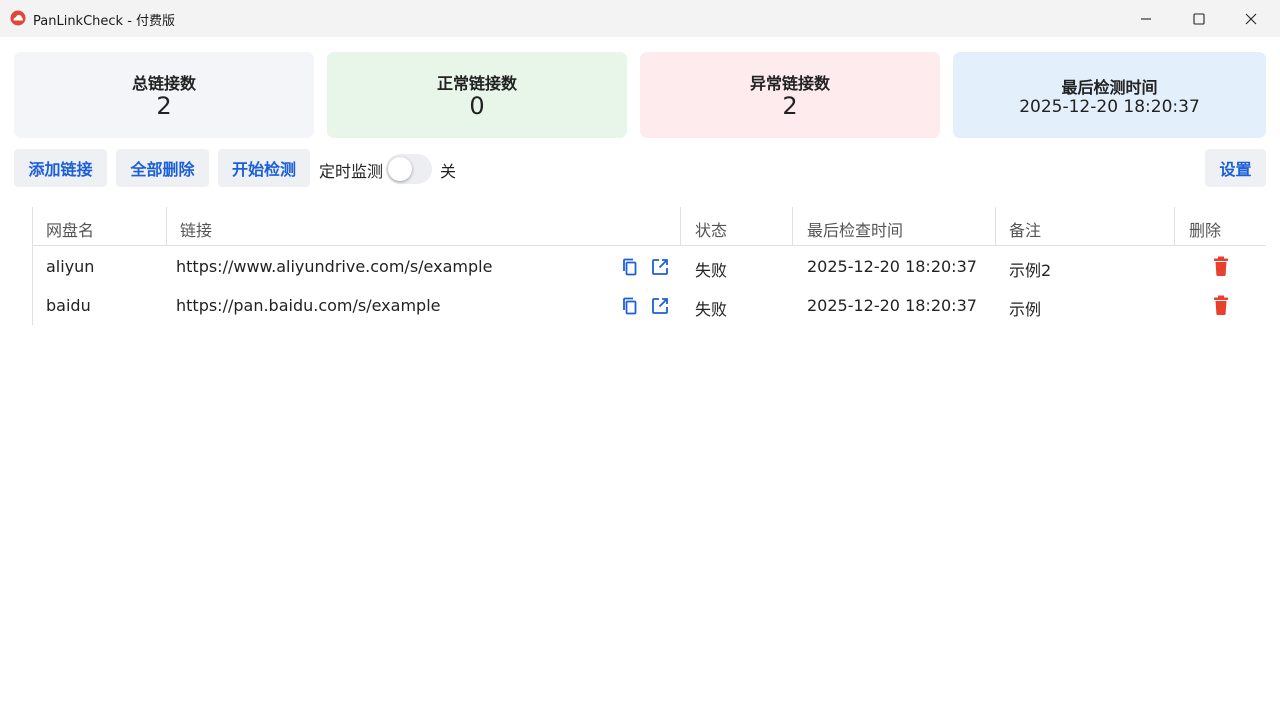  What do you see at coordinates (162, 168) in the screenshot?
I see `delete-all-button: 全部删除` at bounding box center [162, 168].